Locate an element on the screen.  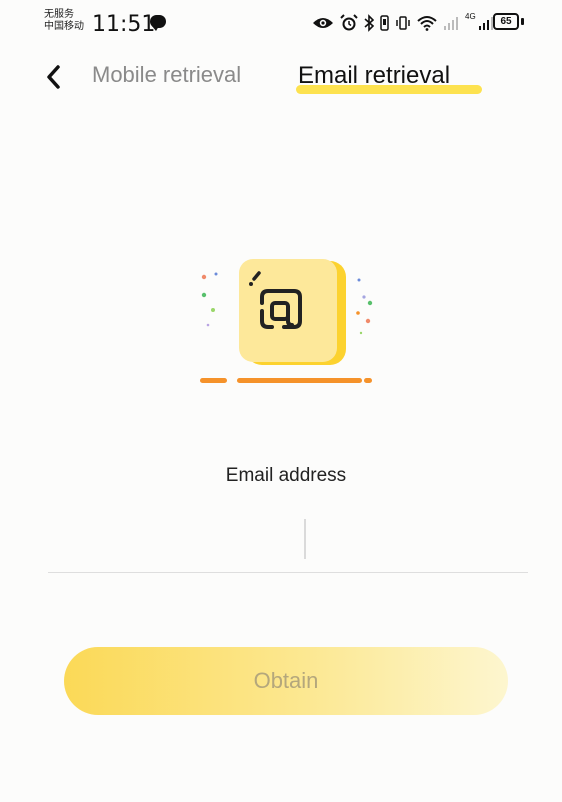
email-illustration is located at coordinates (286, 321).